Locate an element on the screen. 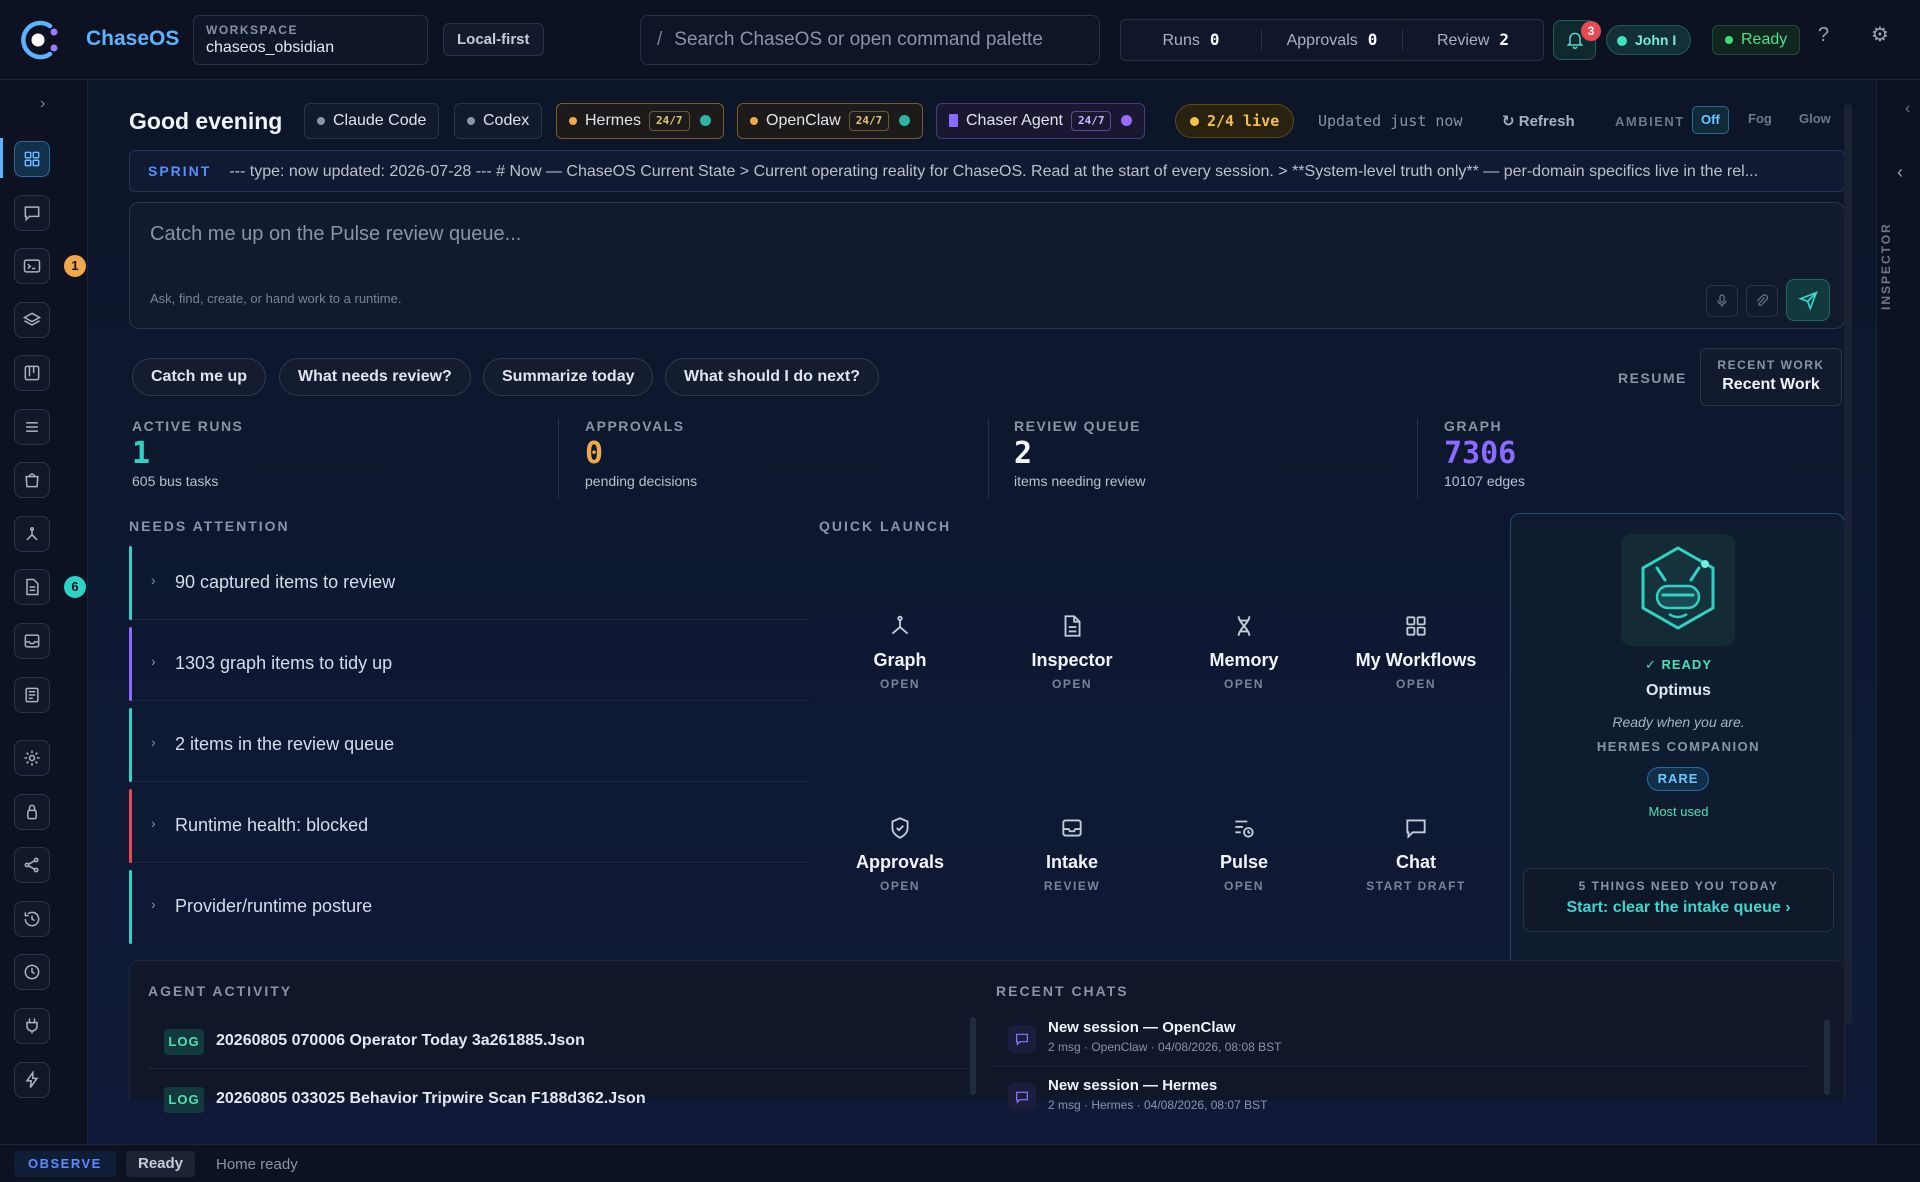 This screenshot has width=1920, height=1182. inspector-label: INSPECTOR is located at coordinates (1886, 250).